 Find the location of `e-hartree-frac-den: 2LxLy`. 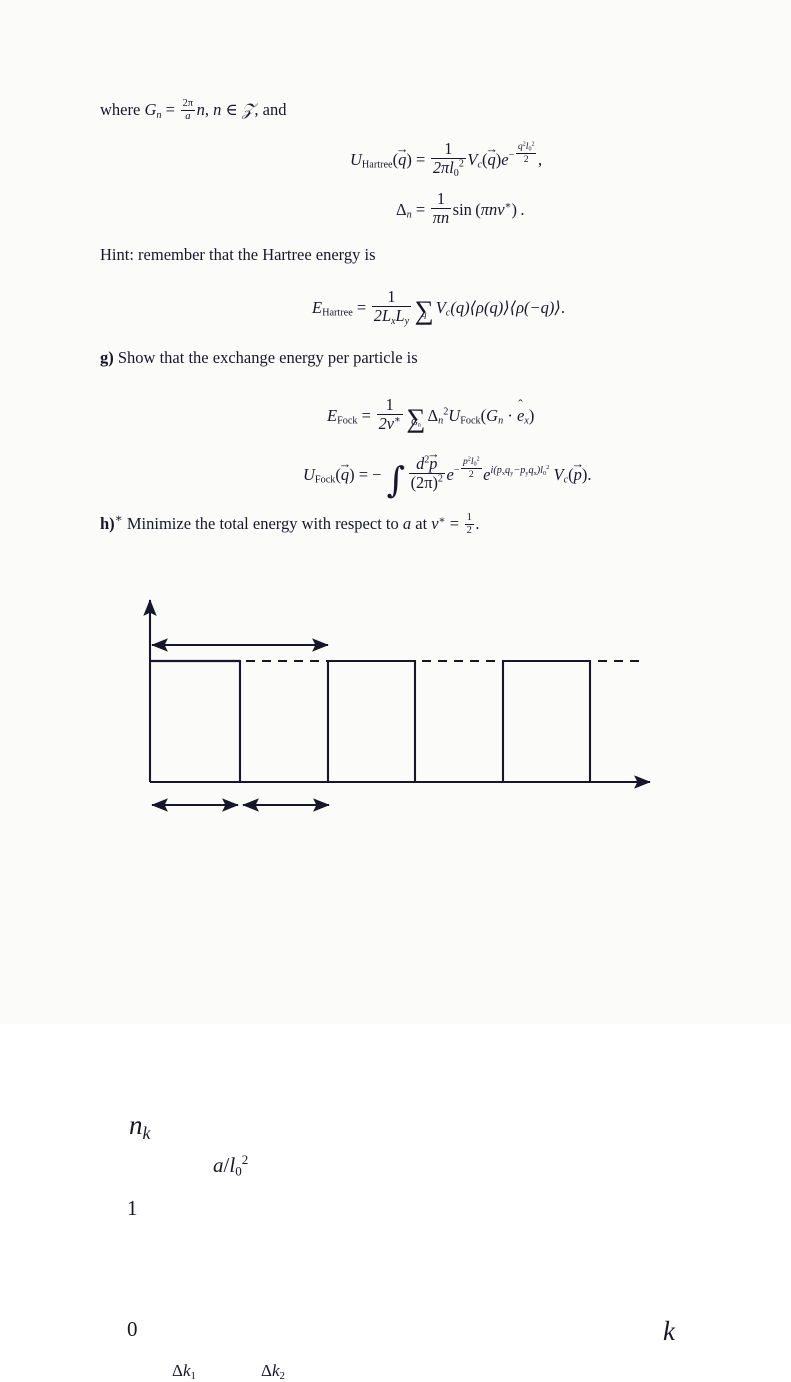

e-hartree-frac-den: 2LxLy is located at coordinates (391, 317).